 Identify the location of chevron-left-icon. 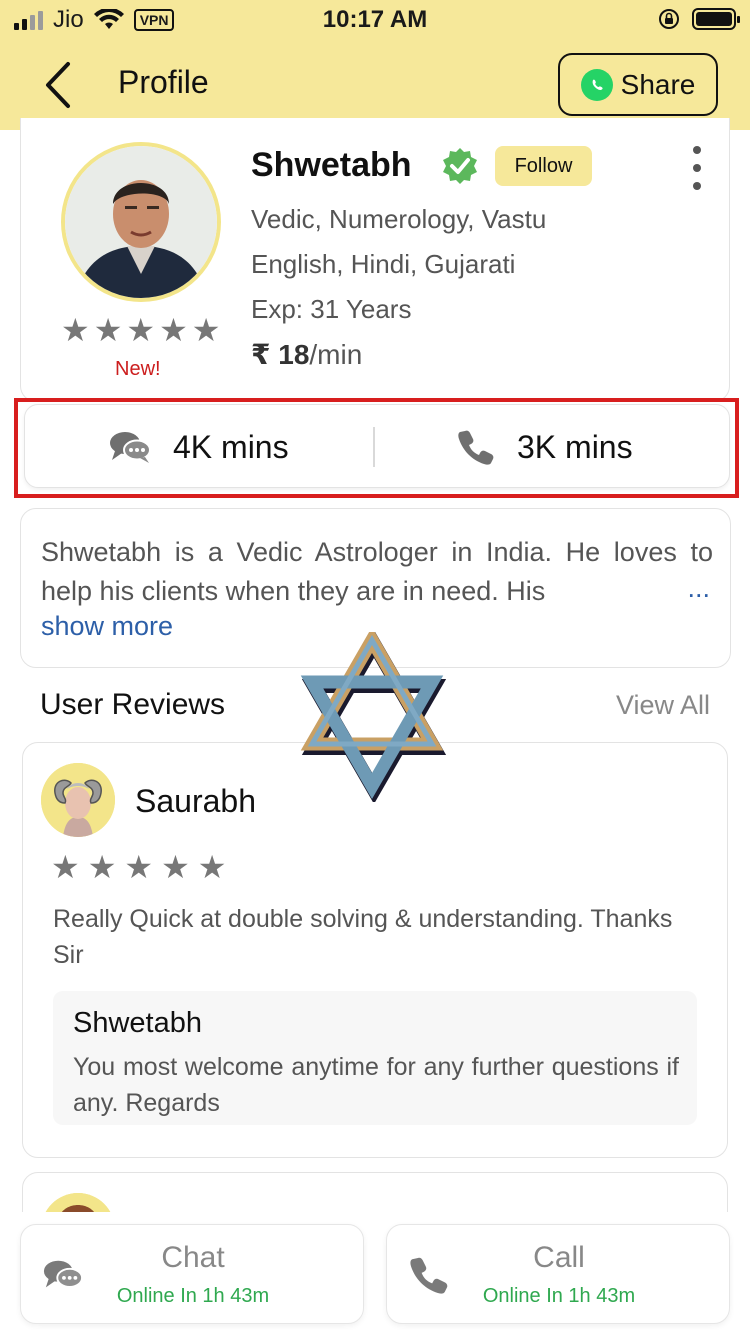
(58, 85).